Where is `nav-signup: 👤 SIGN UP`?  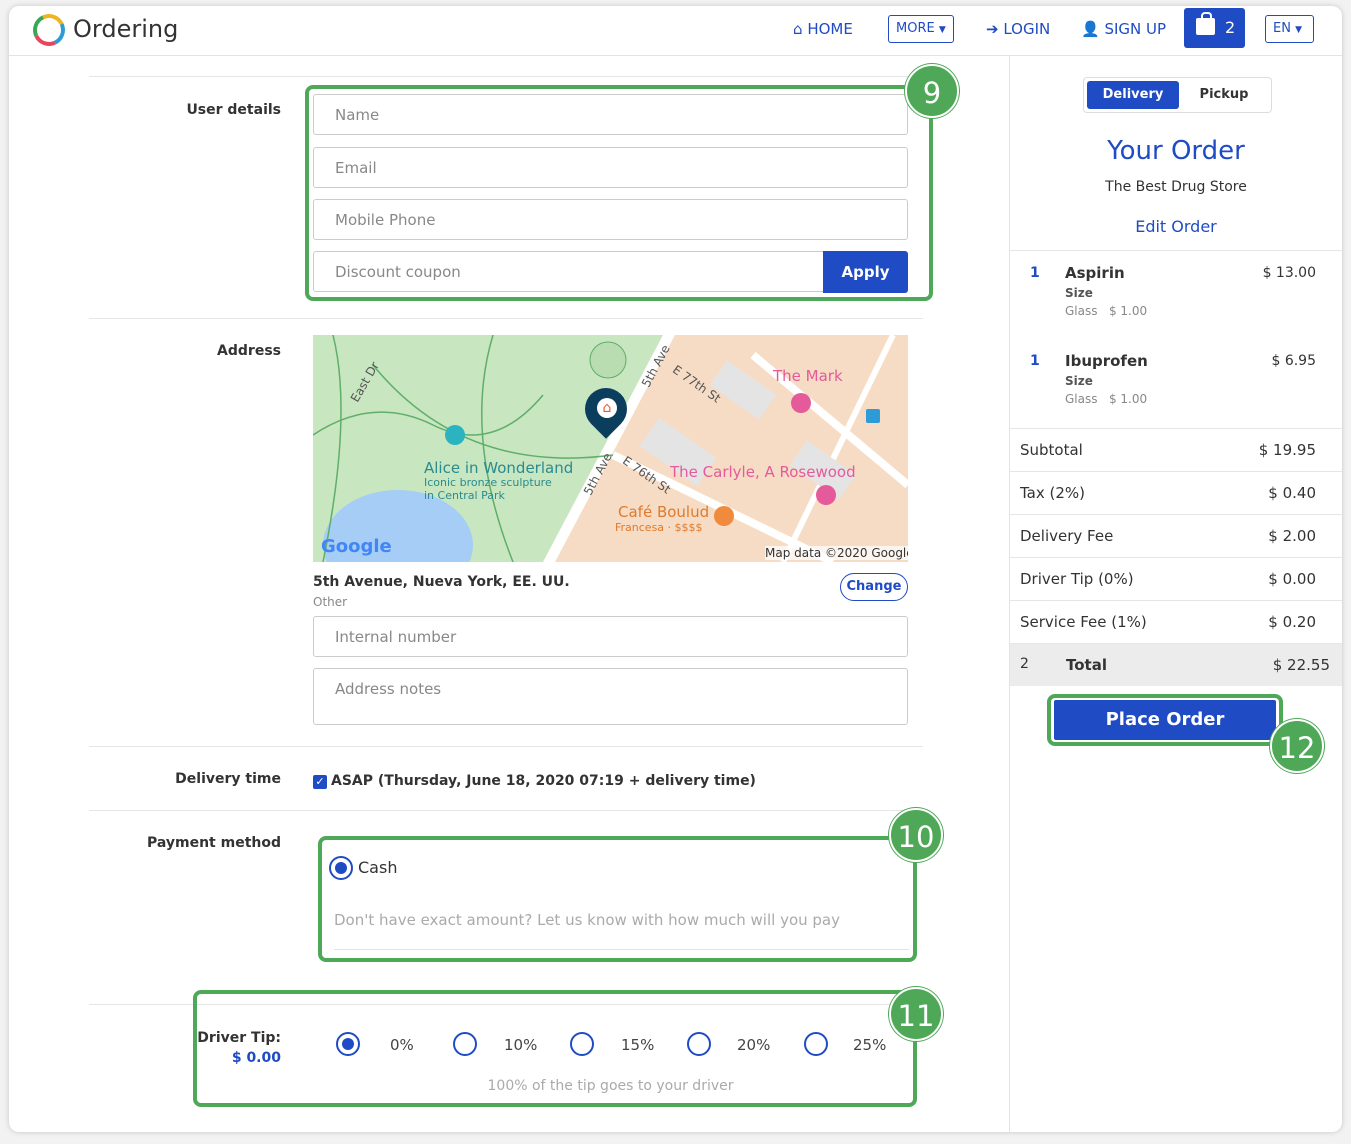 nav-signup: 👤 SIGN UP is located at coordinates (1123, 29).